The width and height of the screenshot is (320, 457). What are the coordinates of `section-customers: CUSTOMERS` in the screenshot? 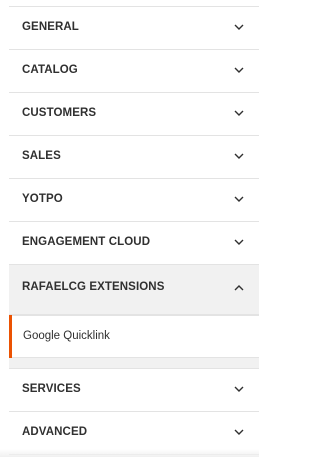 It's located at (134, 114).